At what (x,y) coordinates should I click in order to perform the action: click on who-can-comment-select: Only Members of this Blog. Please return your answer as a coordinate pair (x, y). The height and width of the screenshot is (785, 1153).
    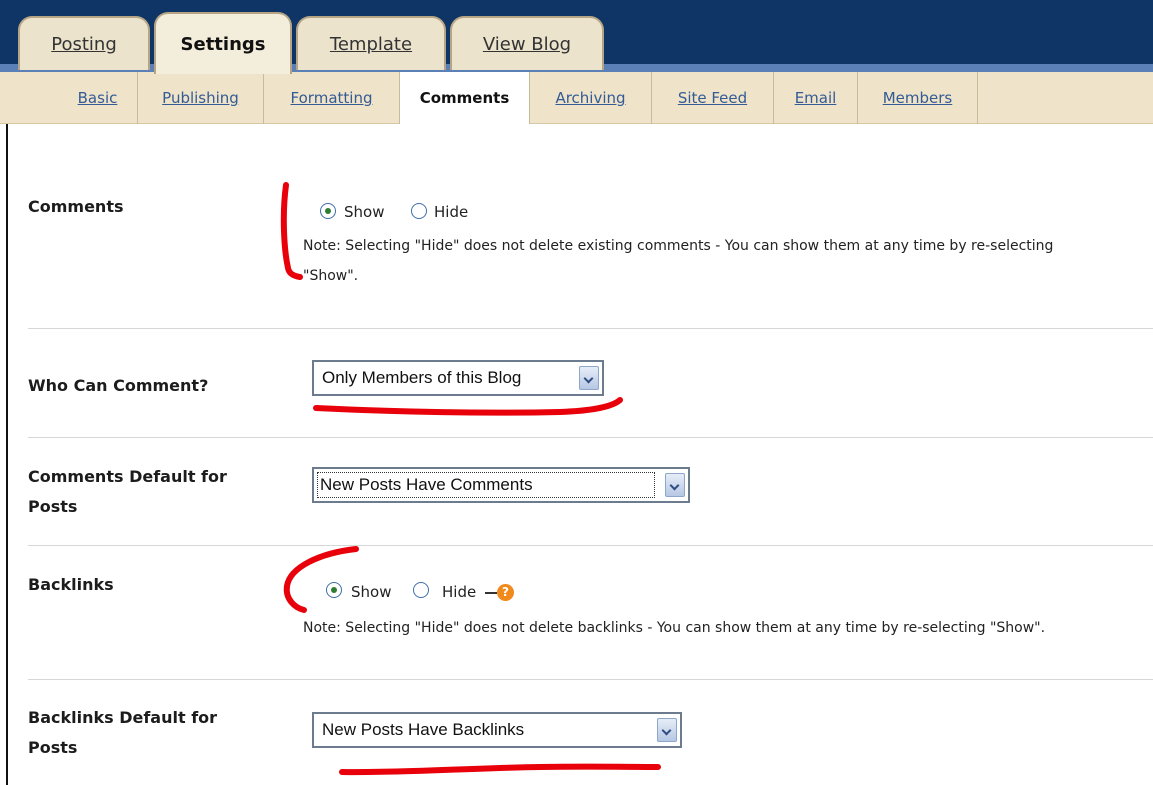
    Looking at the image, I should click on (458, 378).